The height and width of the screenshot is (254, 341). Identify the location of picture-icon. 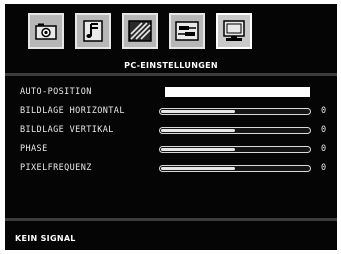
(140, 31).